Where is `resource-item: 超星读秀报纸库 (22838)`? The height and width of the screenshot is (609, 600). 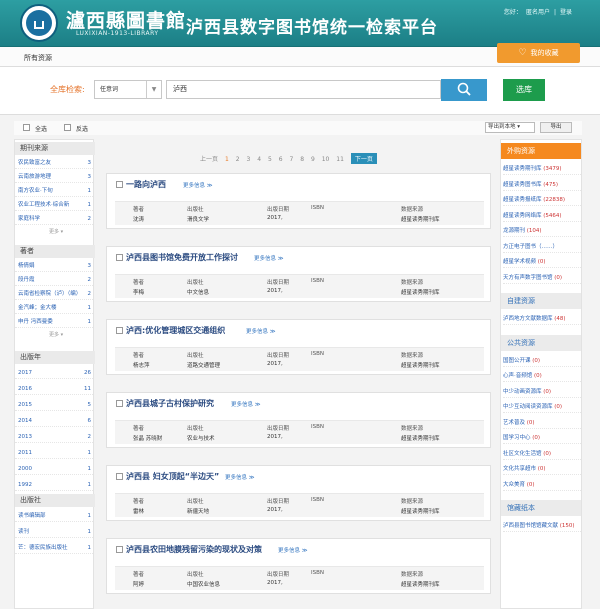
resource-item: 超星读秀报纸库 (22838) is located at coordinates (542, 200).